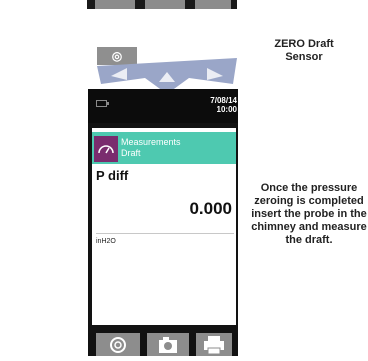  I want to click on header-title: Measurements, so click(151, 142).